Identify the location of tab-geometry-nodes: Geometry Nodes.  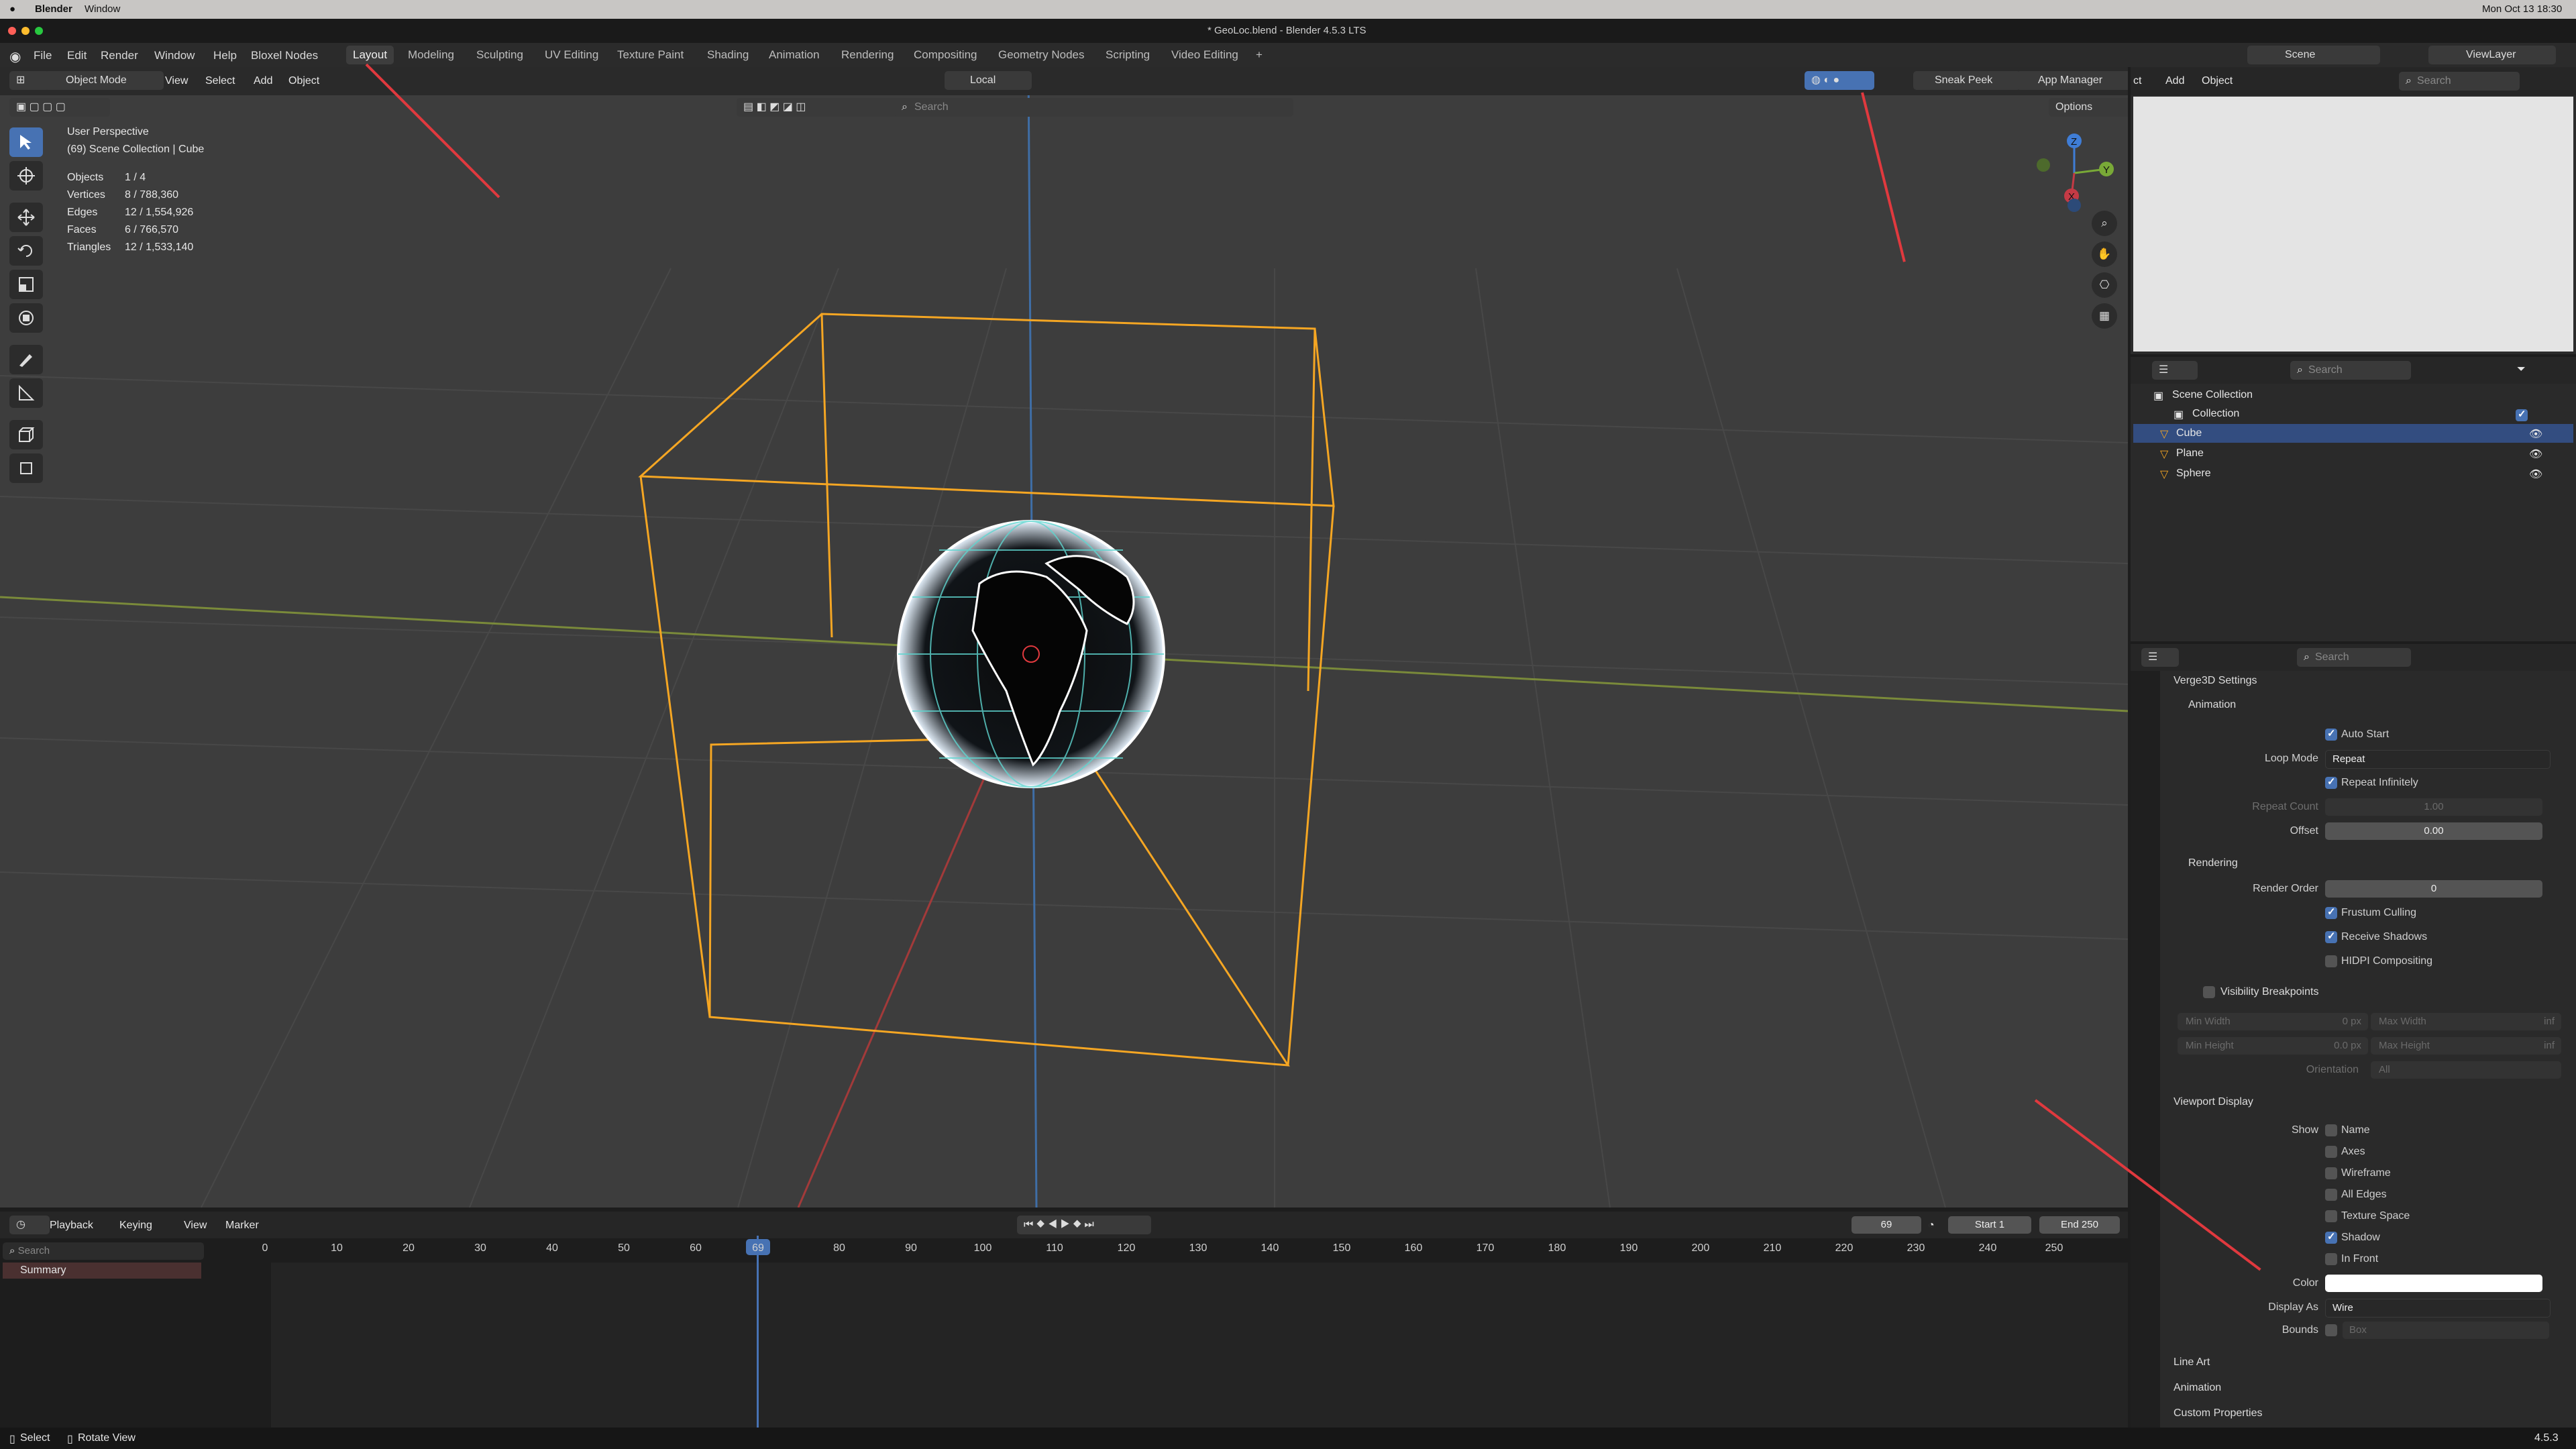
(1041, 55).